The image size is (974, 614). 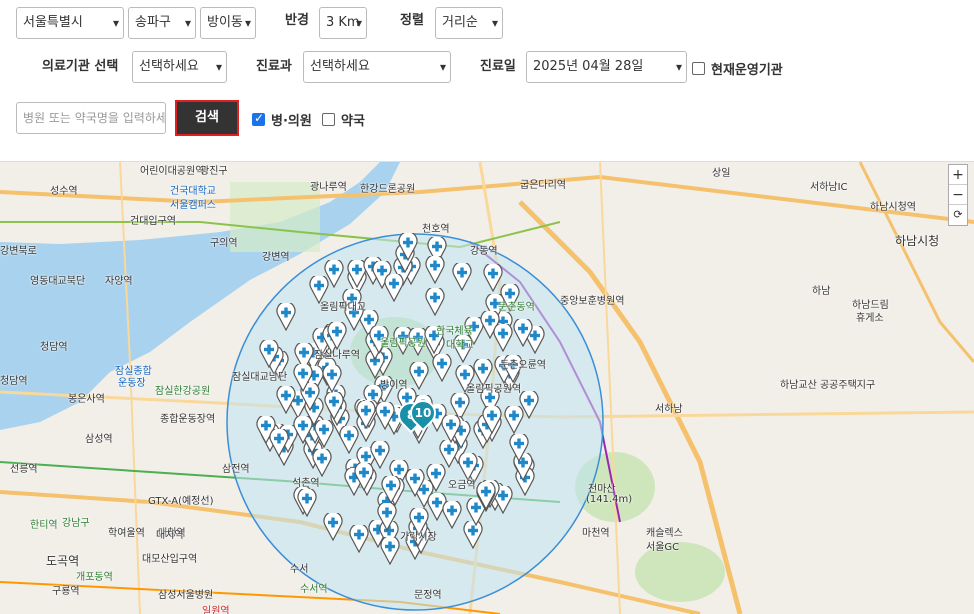 What do you see at coordinates (119, 281) in the screenshot?
I see `map-label: 자양역` at bounding box center [119, 281].